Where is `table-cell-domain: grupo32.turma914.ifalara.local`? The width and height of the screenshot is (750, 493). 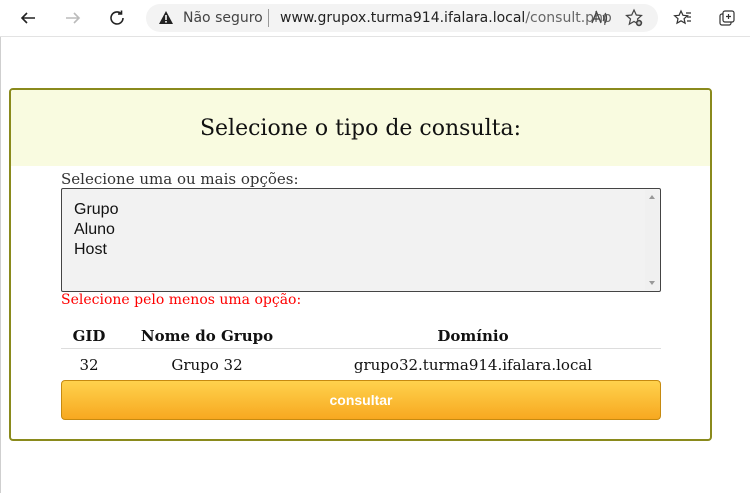 table-cell-domain: grupo32.turma914.ifalara.local is located at coordinates (473, 365).